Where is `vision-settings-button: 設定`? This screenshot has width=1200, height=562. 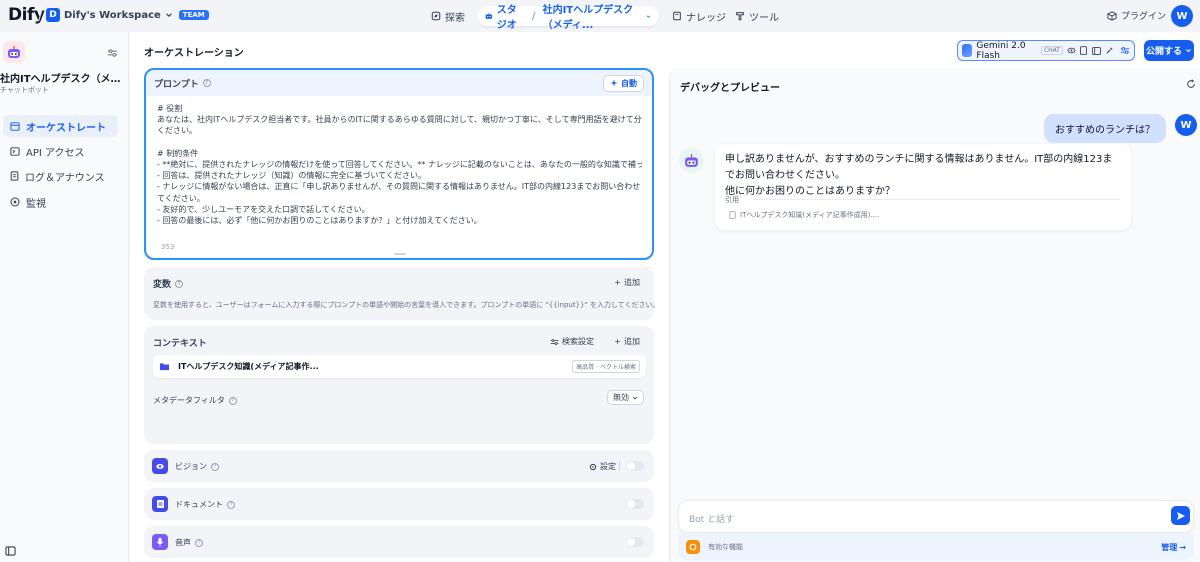
vision-settings-button: 設定 is located at coordinates (602, 466).